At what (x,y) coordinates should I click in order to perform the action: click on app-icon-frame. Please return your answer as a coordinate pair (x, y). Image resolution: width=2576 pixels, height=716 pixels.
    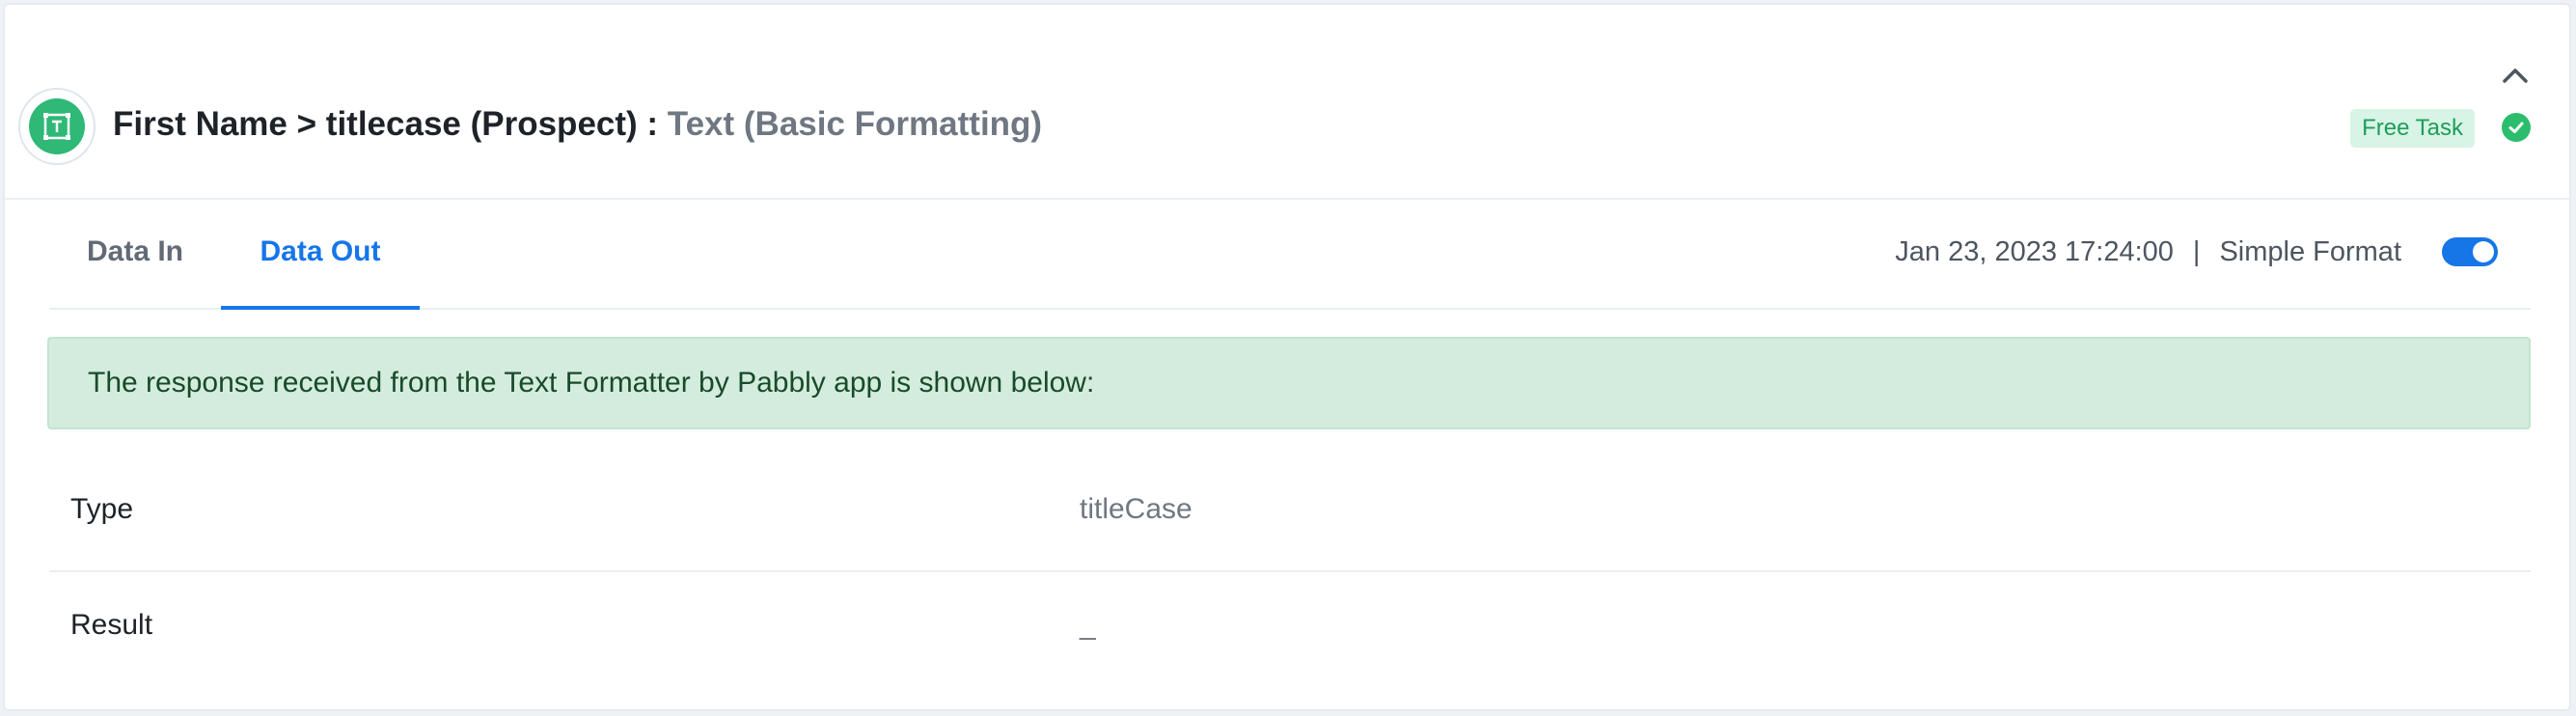
    Looking at the image, I should click on (57, 127).